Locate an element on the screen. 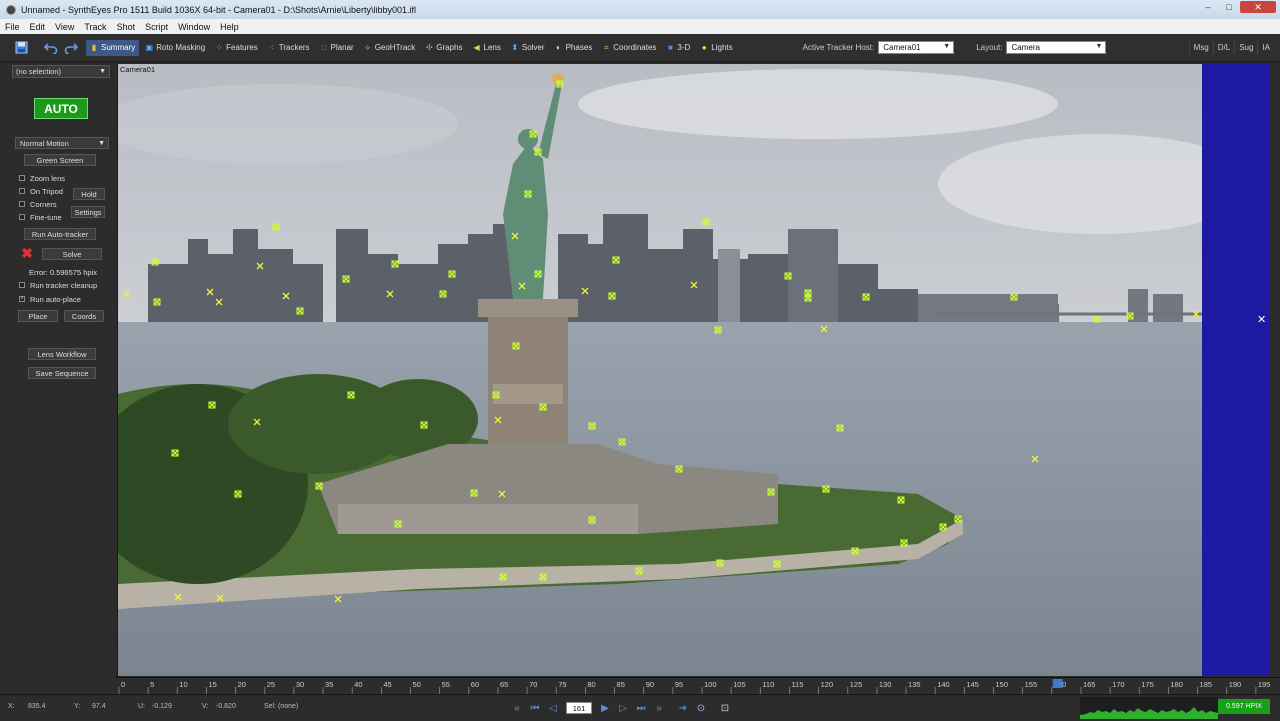 The height and width of the screenshot is (721, 1280). tab-lights: ● Lights is located at coordinates (716, 48).